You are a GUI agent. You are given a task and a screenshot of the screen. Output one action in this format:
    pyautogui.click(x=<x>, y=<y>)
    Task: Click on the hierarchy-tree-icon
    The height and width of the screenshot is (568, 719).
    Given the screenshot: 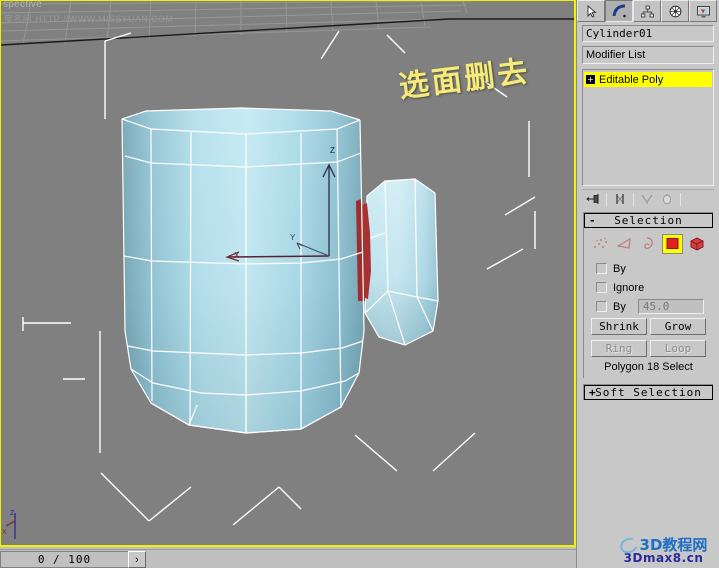 What is the action you would take?
    pyautogui.click(x=647, y=11)
    